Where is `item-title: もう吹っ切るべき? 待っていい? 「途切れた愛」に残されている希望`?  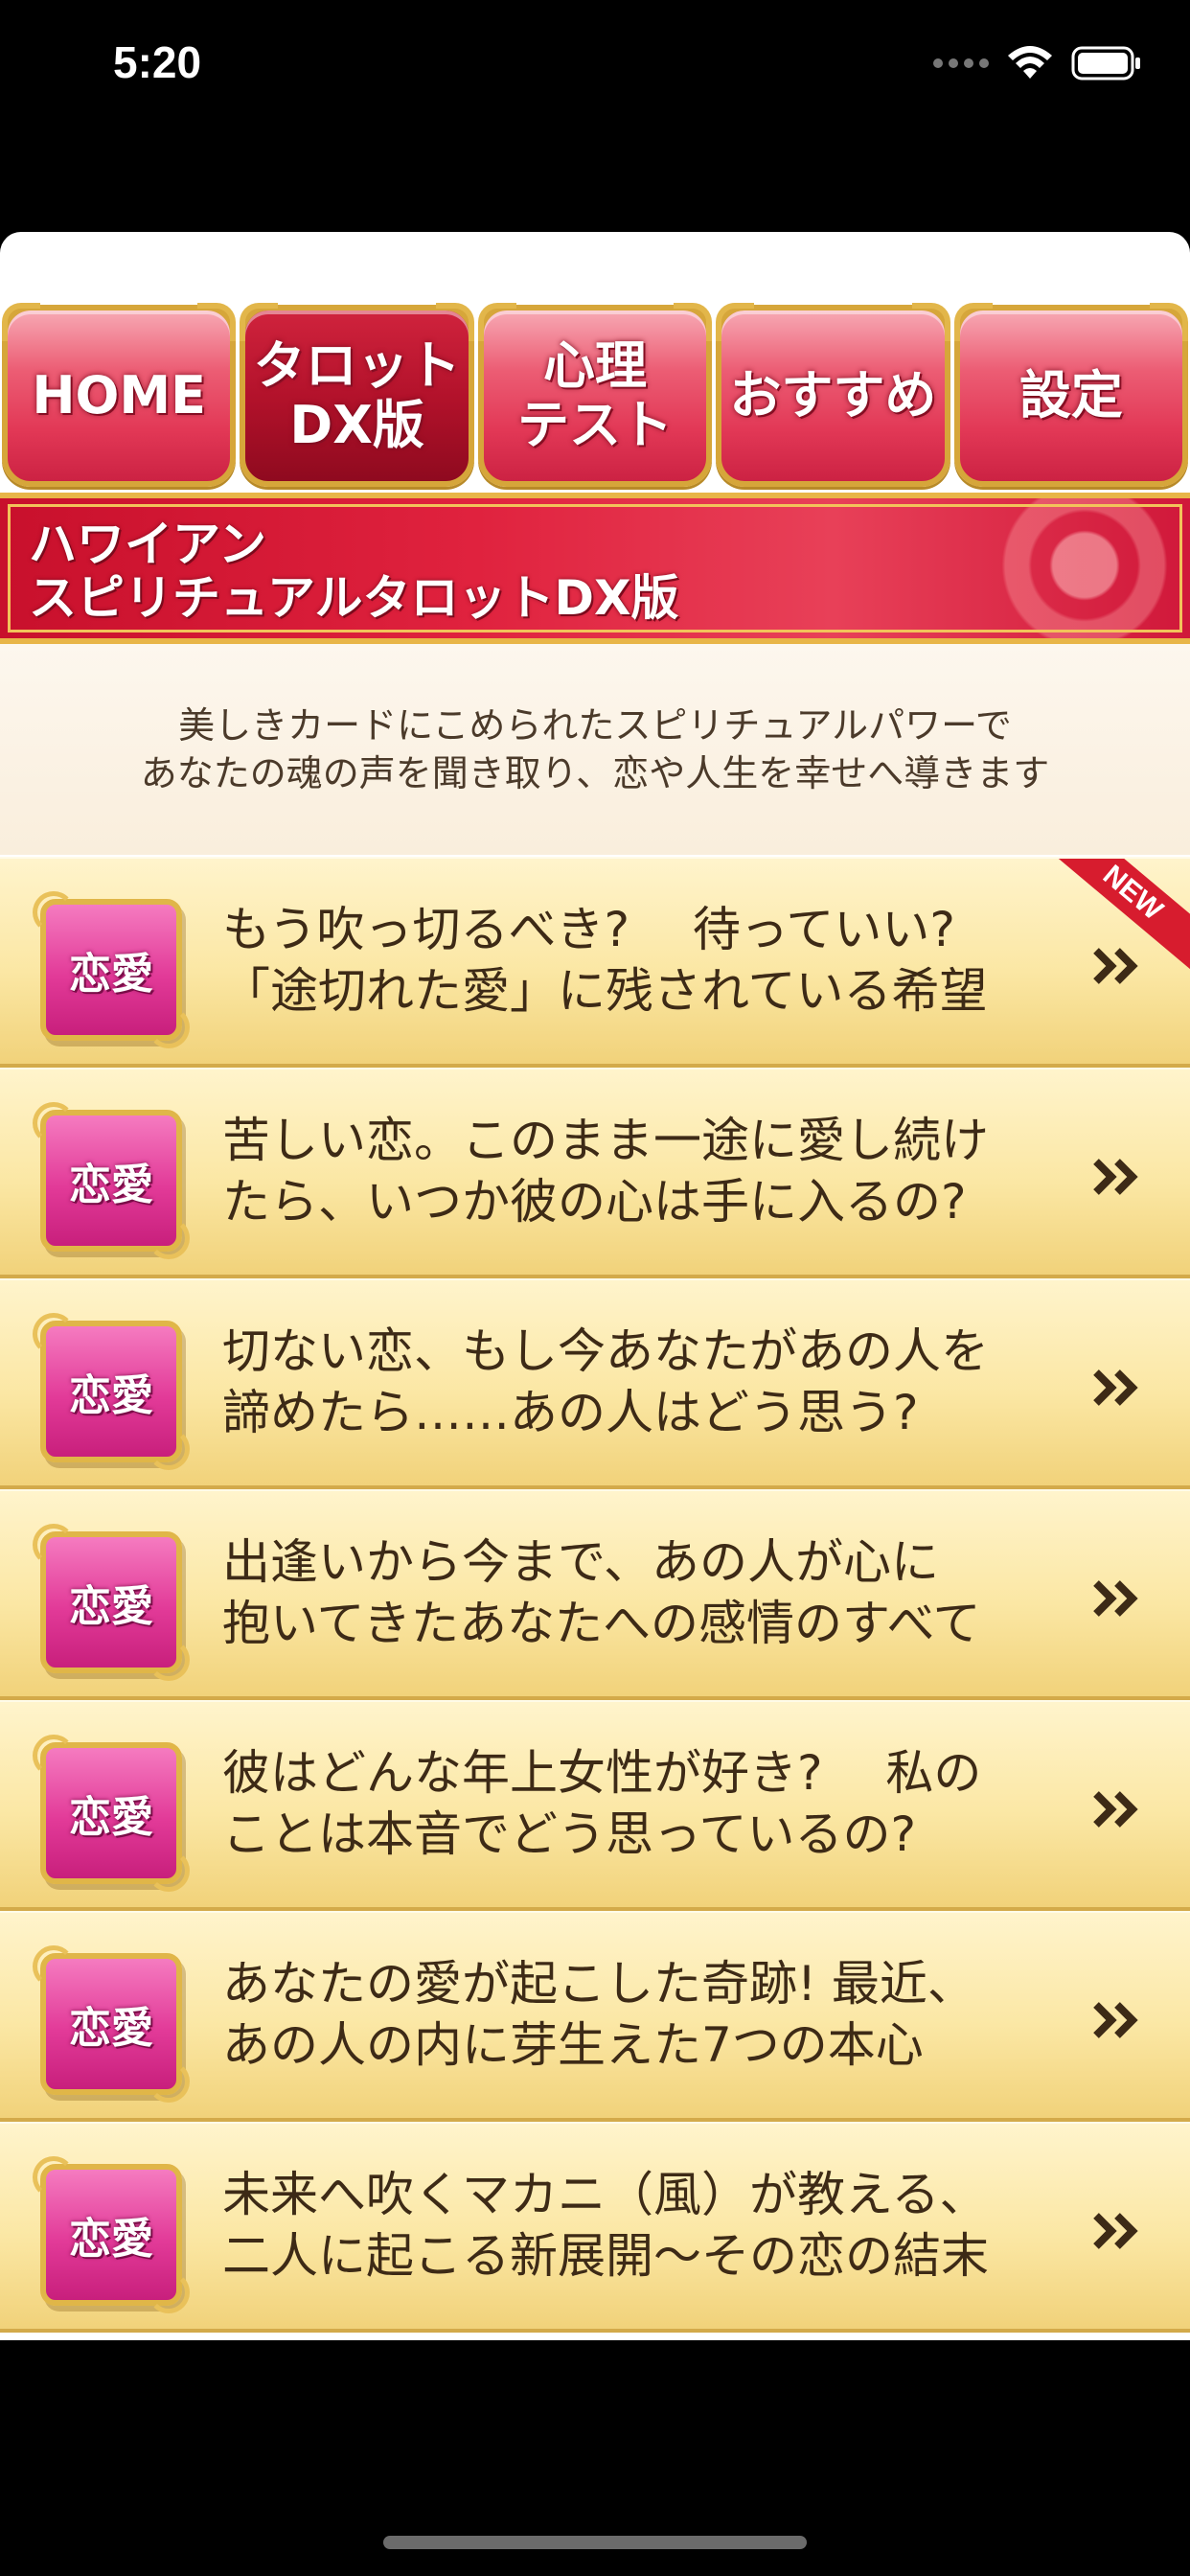 item-title: もう吹っ切るべき? 待っていい? 「途切れた愛」に残されている希望 is located at coordinates (605, 960).